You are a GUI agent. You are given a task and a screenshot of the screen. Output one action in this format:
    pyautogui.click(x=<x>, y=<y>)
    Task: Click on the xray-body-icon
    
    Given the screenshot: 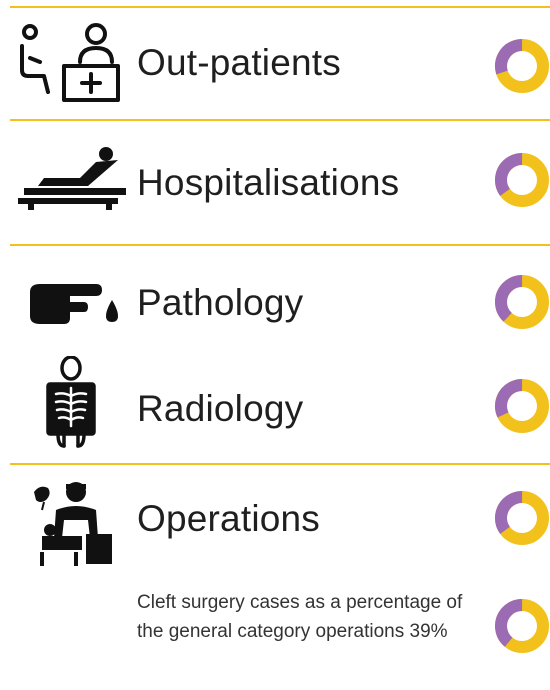 What is the action you would take?
    pyautogui.click(x=71, y=402)
    